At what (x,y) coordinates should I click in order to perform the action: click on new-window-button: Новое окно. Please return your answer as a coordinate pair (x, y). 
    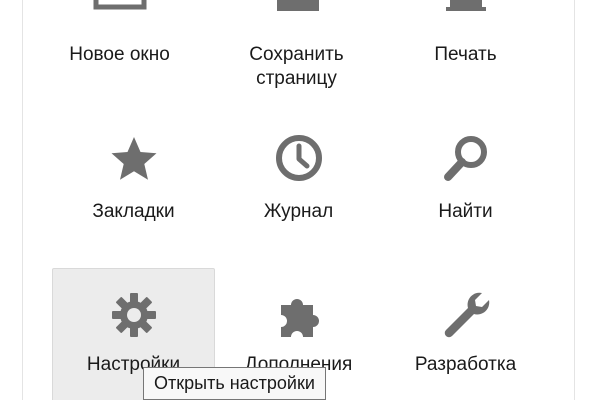
    Looking at the image, I should click on (119, 35).